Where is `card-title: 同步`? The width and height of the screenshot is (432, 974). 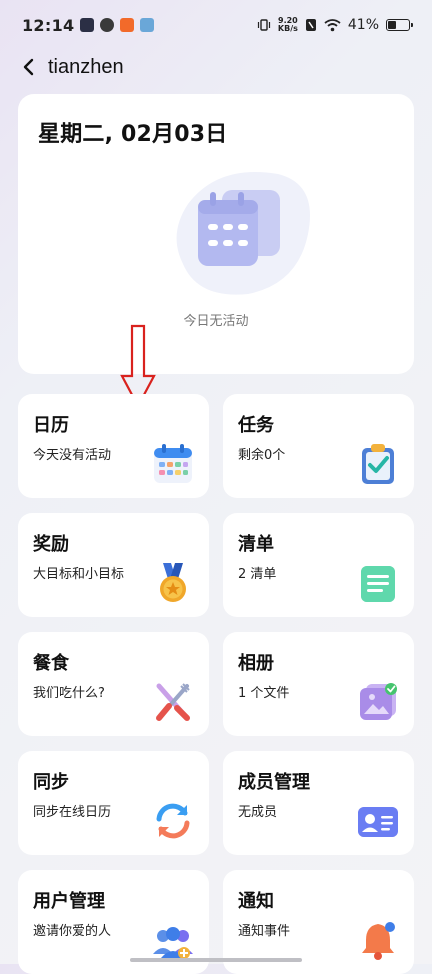
card-title: 同步 is located at coordinates (51, 782).